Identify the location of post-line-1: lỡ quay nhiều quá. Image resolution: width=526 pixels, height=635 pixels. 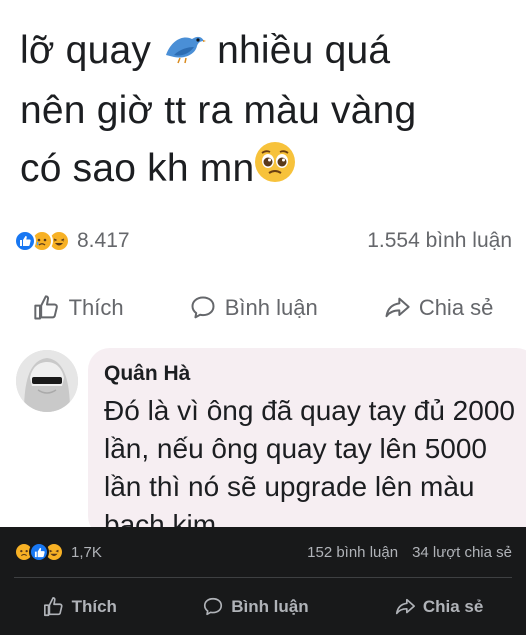
(265, 52).